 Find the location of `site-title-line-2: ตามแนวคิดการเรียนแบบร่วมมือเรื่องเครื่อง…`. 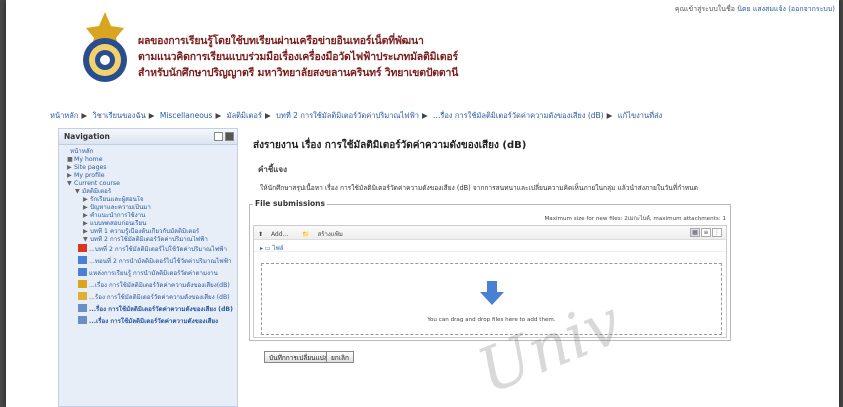

site-title-line-2: ตามแนวคิดการเรียนแบบร่วมมือเรื่องเครื่อง… is located at coordinates (298, 57).